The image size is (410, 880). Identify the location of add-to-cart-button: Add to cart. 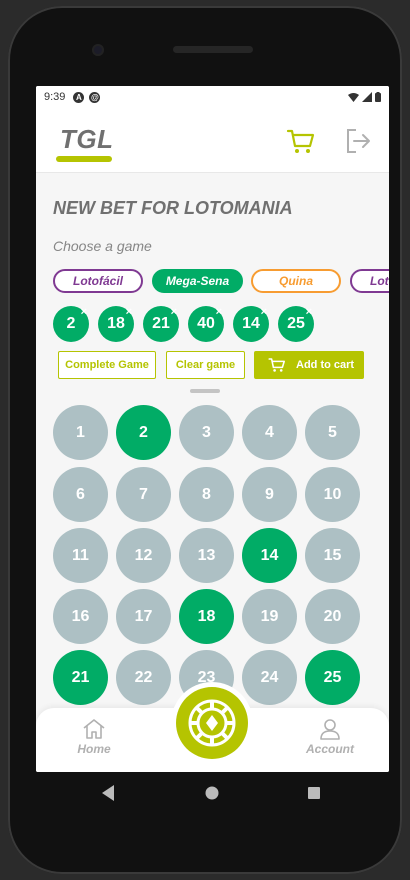
(309, 365).